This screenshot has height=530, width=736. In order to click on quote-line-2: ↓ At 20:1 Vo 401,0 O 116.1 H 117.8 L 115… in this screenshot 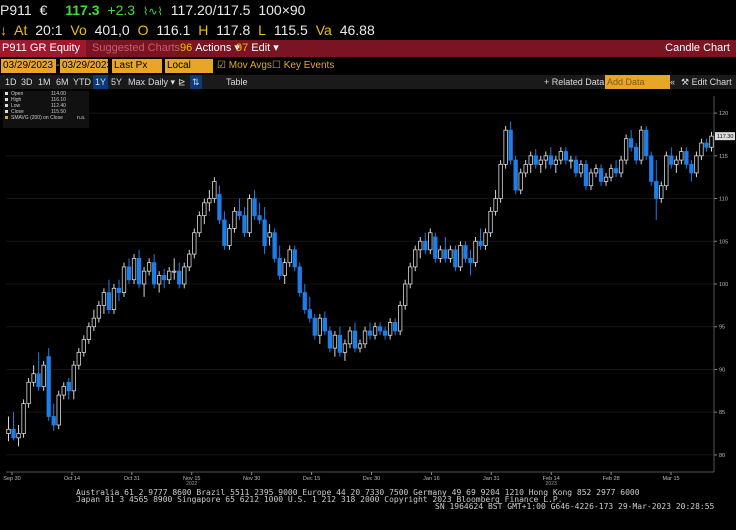, I will do `click(368, 30)`.